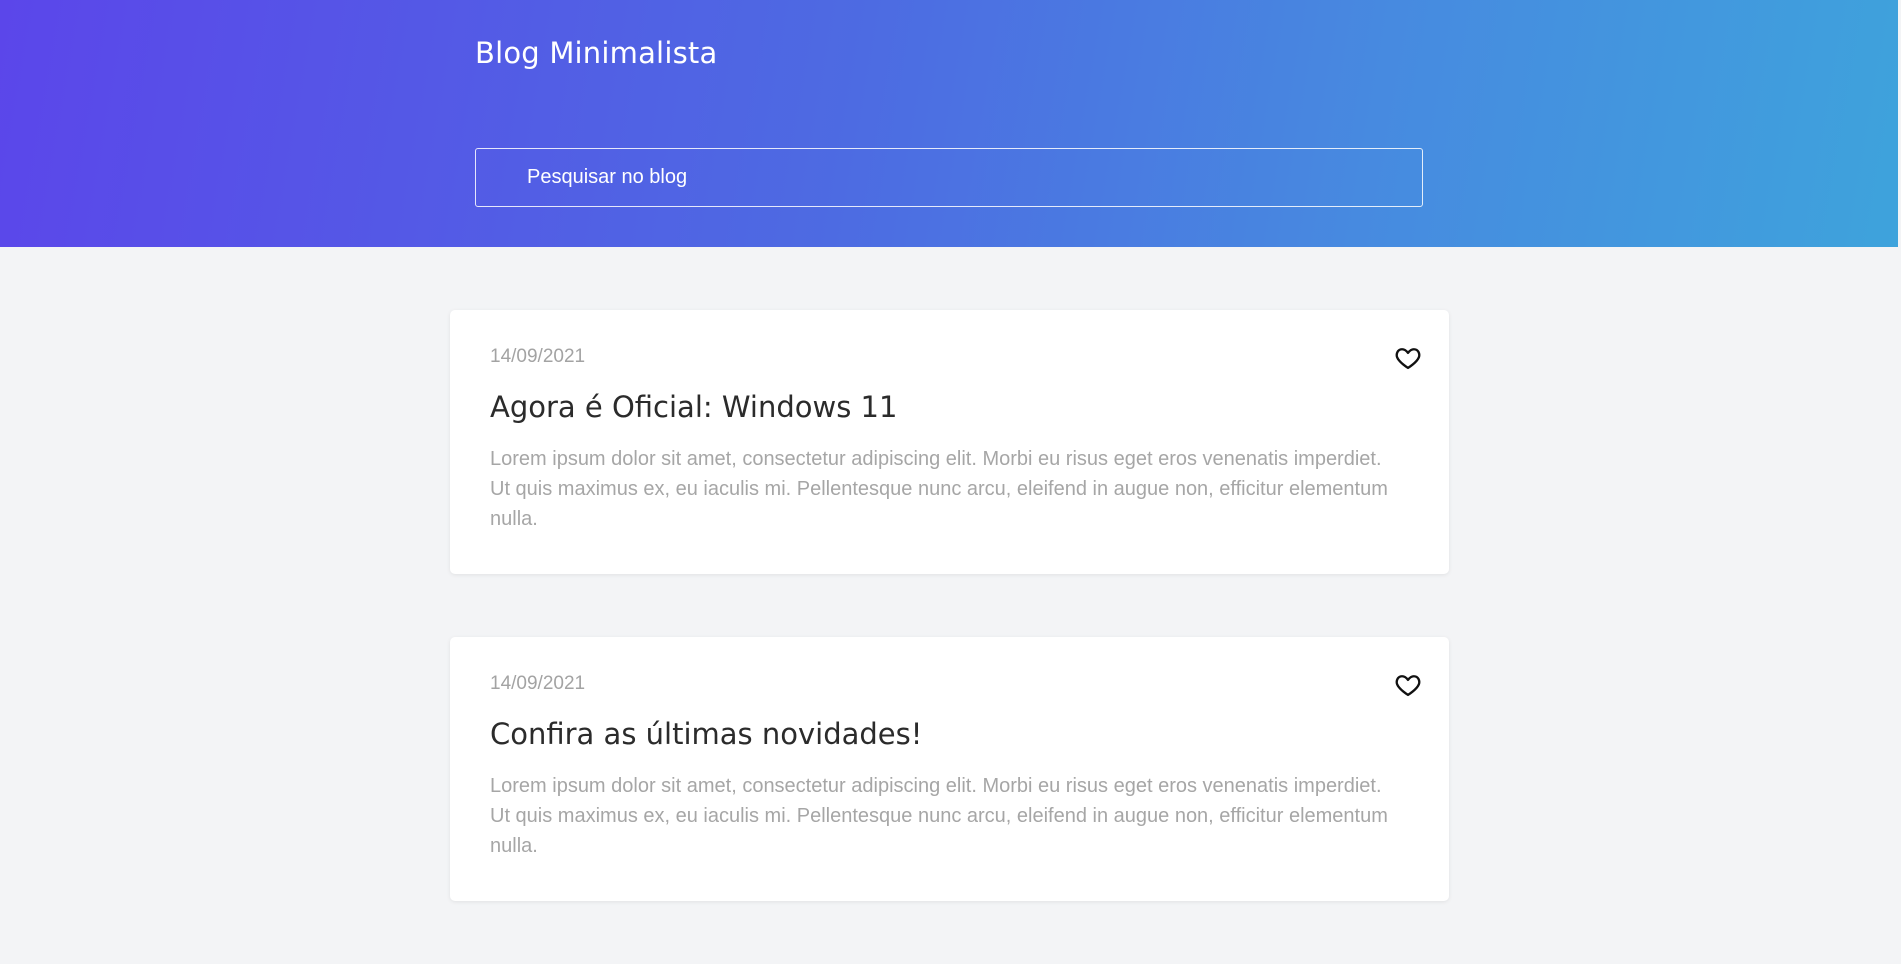 Image resolution: width=1901 pixels, height=964 pixels. I want to click on search-input, so click(974, 177).